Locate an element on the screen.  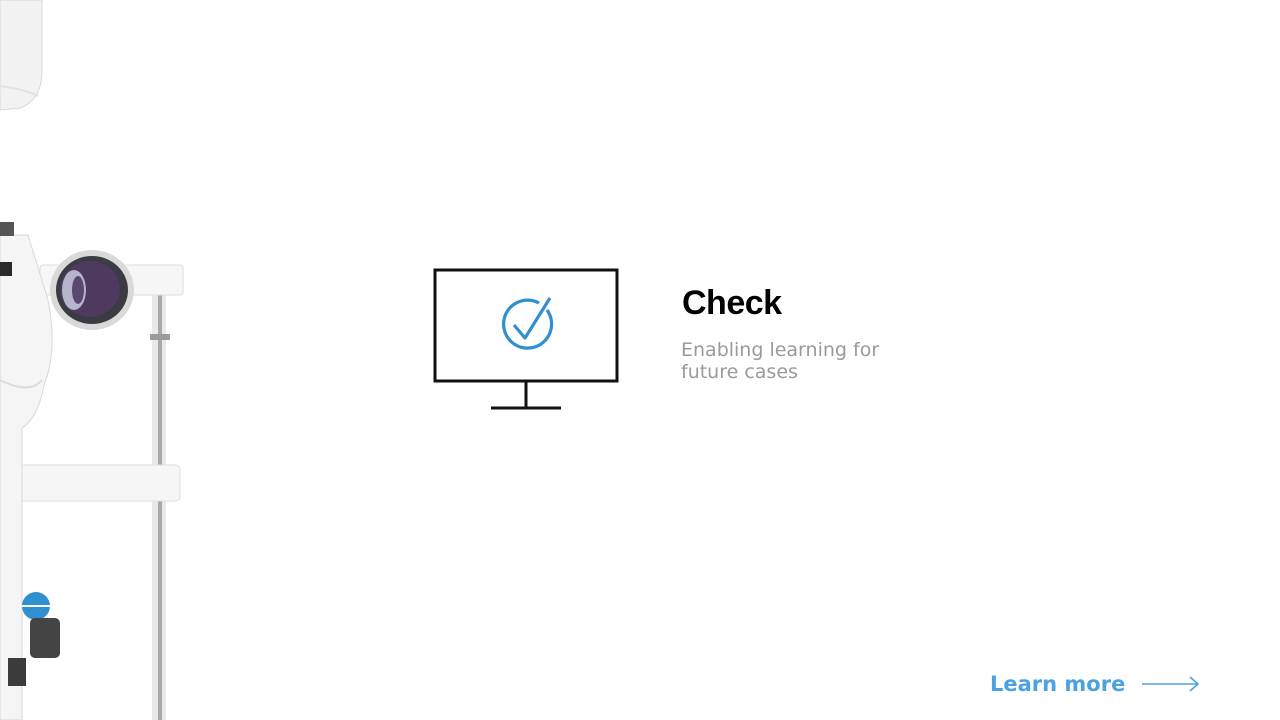
learn-more-link: Learn more is located at coordinates (1095, 684).